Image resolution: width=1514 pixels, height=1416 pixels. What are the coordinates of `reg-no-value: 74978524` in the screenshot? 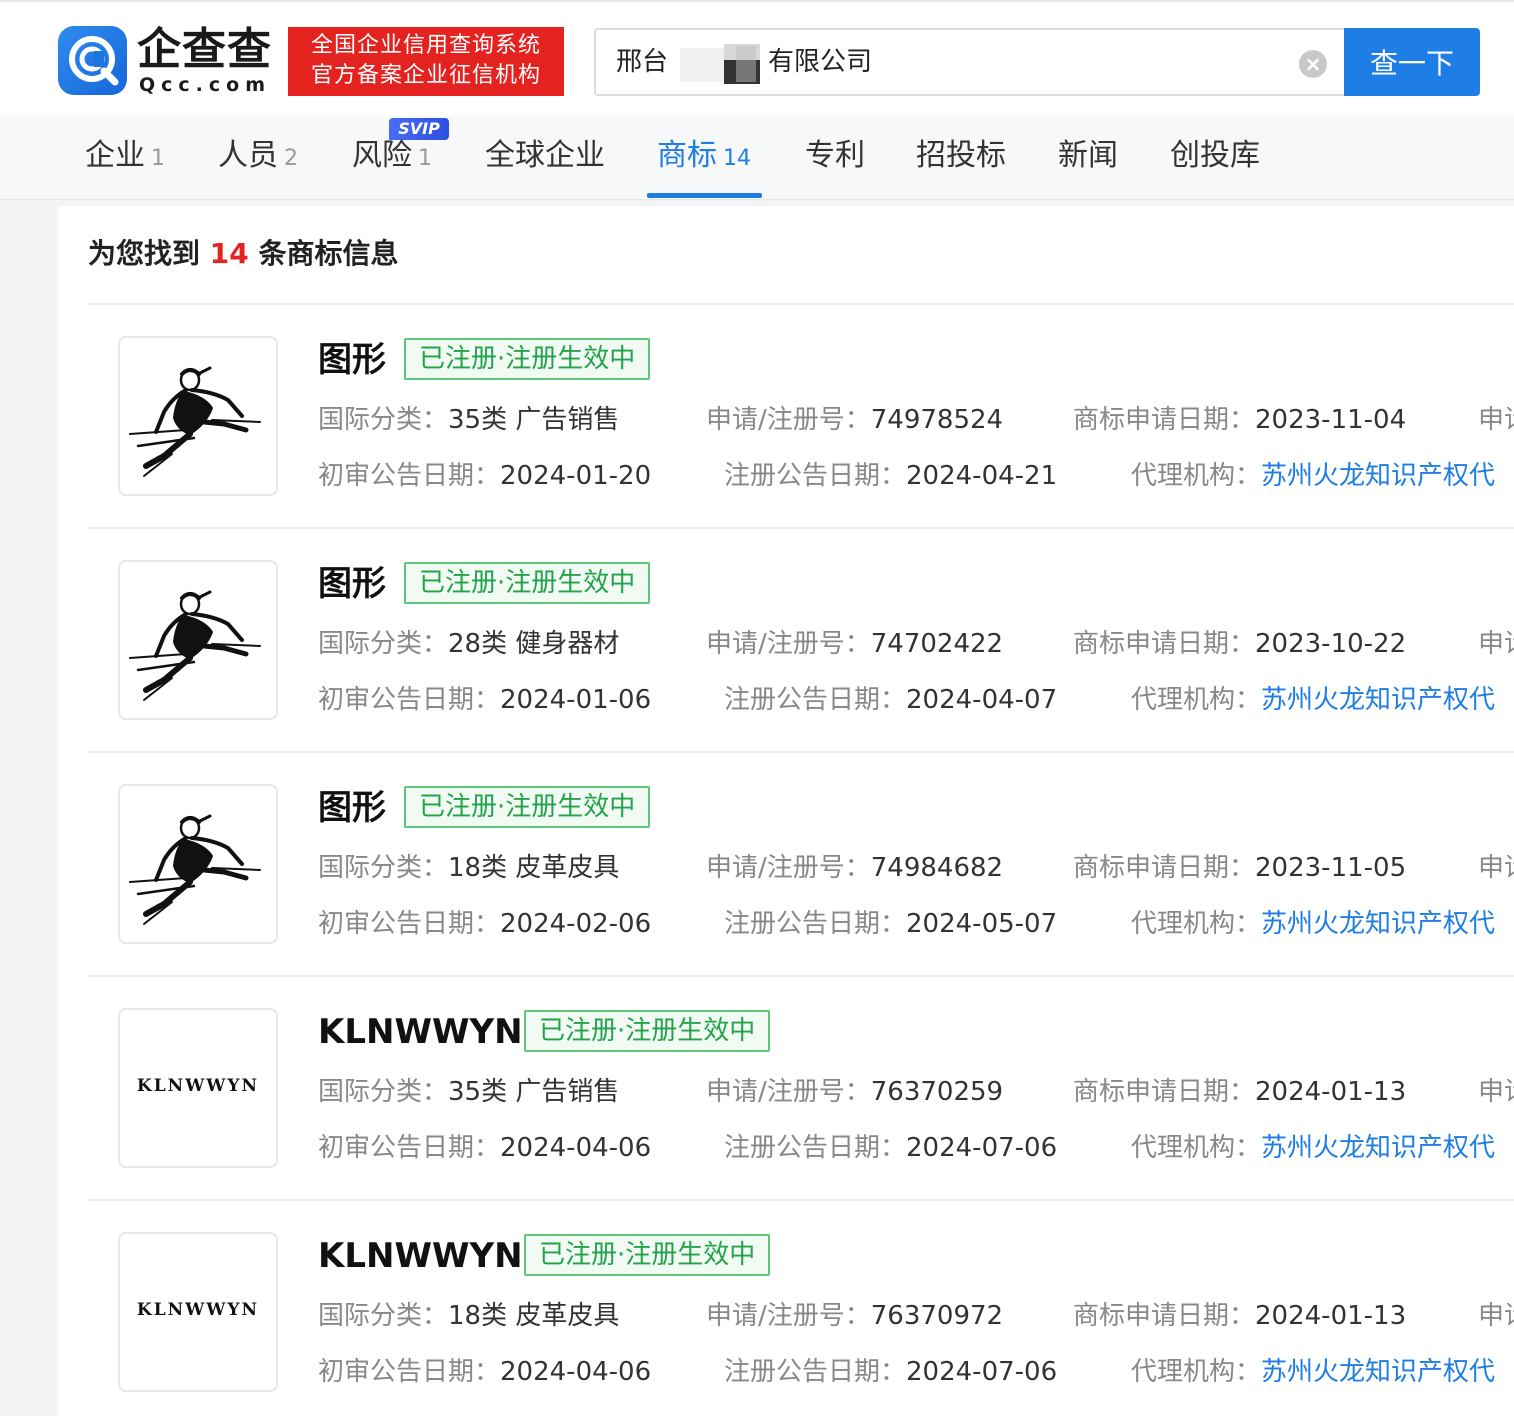 It's located at (937, 420).